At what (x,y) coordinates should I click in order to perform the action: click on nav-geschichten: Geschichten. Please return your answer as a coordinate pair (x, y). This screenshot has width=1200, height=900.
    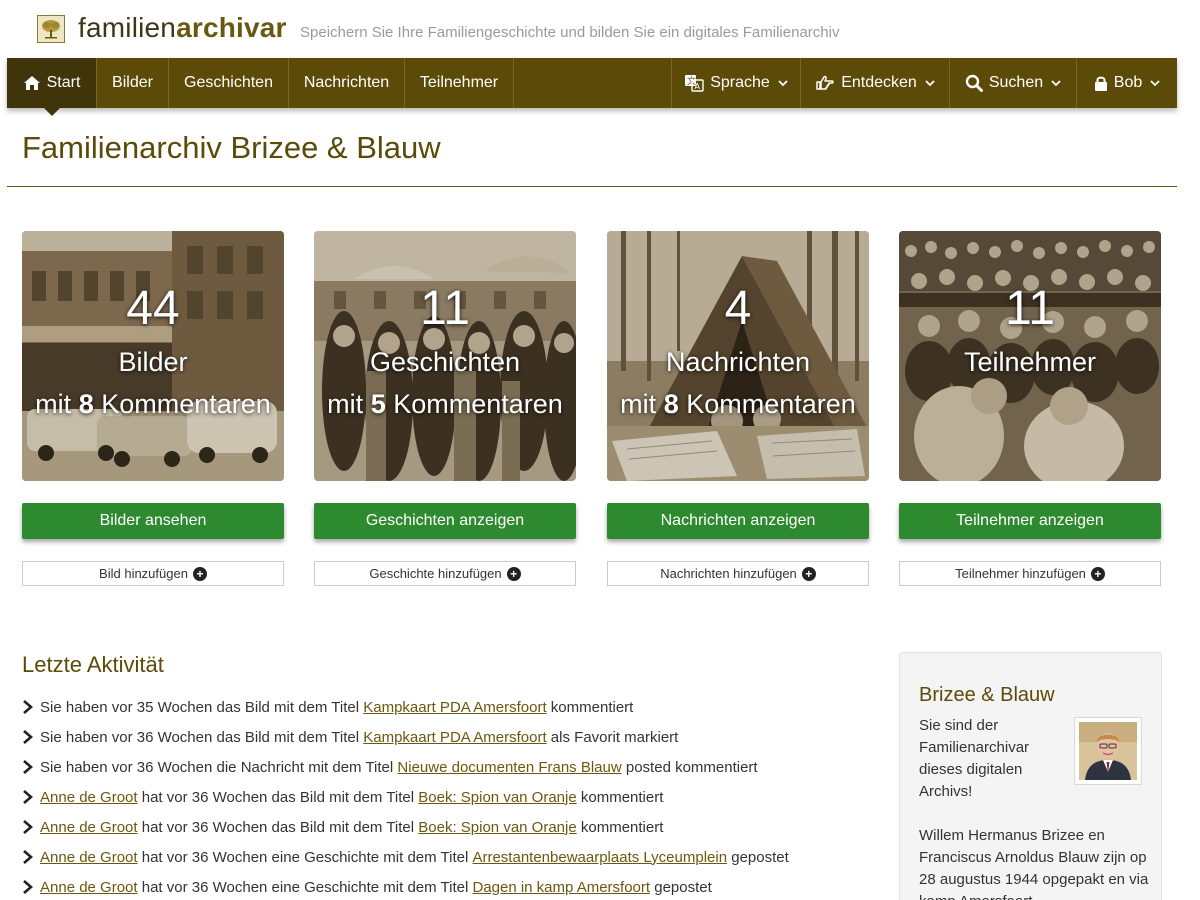
    Looking at the image, I should click on (228, 83).